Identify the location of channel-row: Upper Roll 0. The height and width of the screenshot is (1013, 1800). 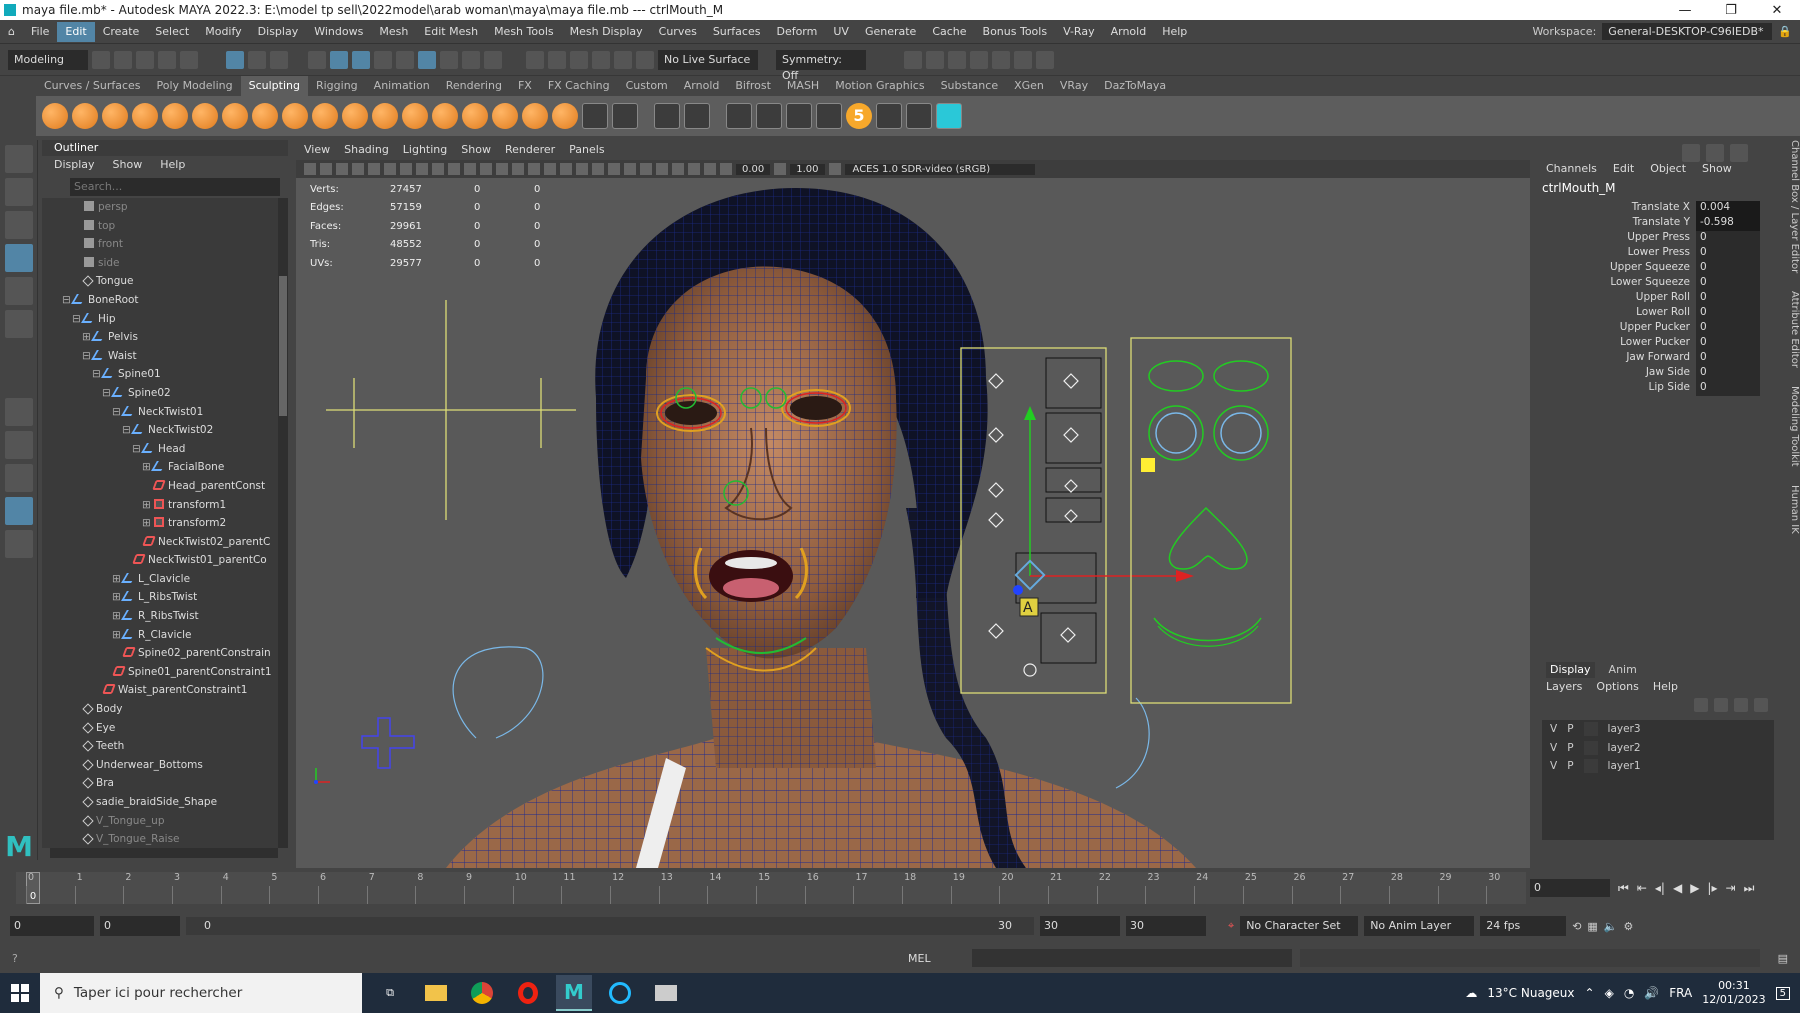
(1658, 298).